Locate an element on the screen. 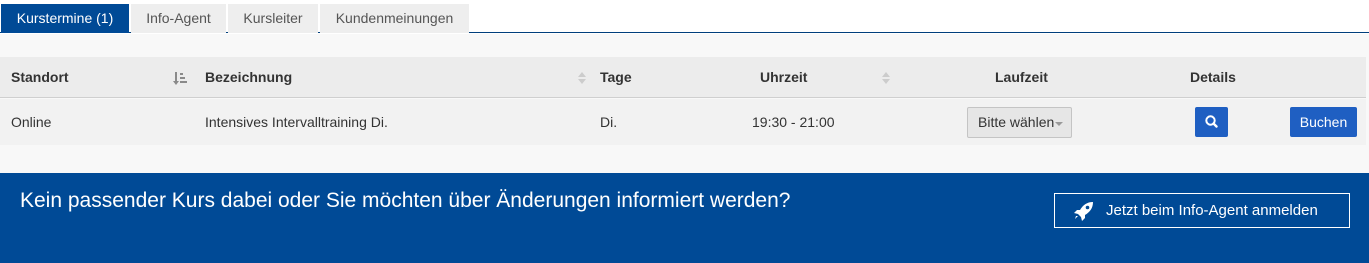  column-header-laufzeit: Laufzeit is located at coordinates (1021, 77).